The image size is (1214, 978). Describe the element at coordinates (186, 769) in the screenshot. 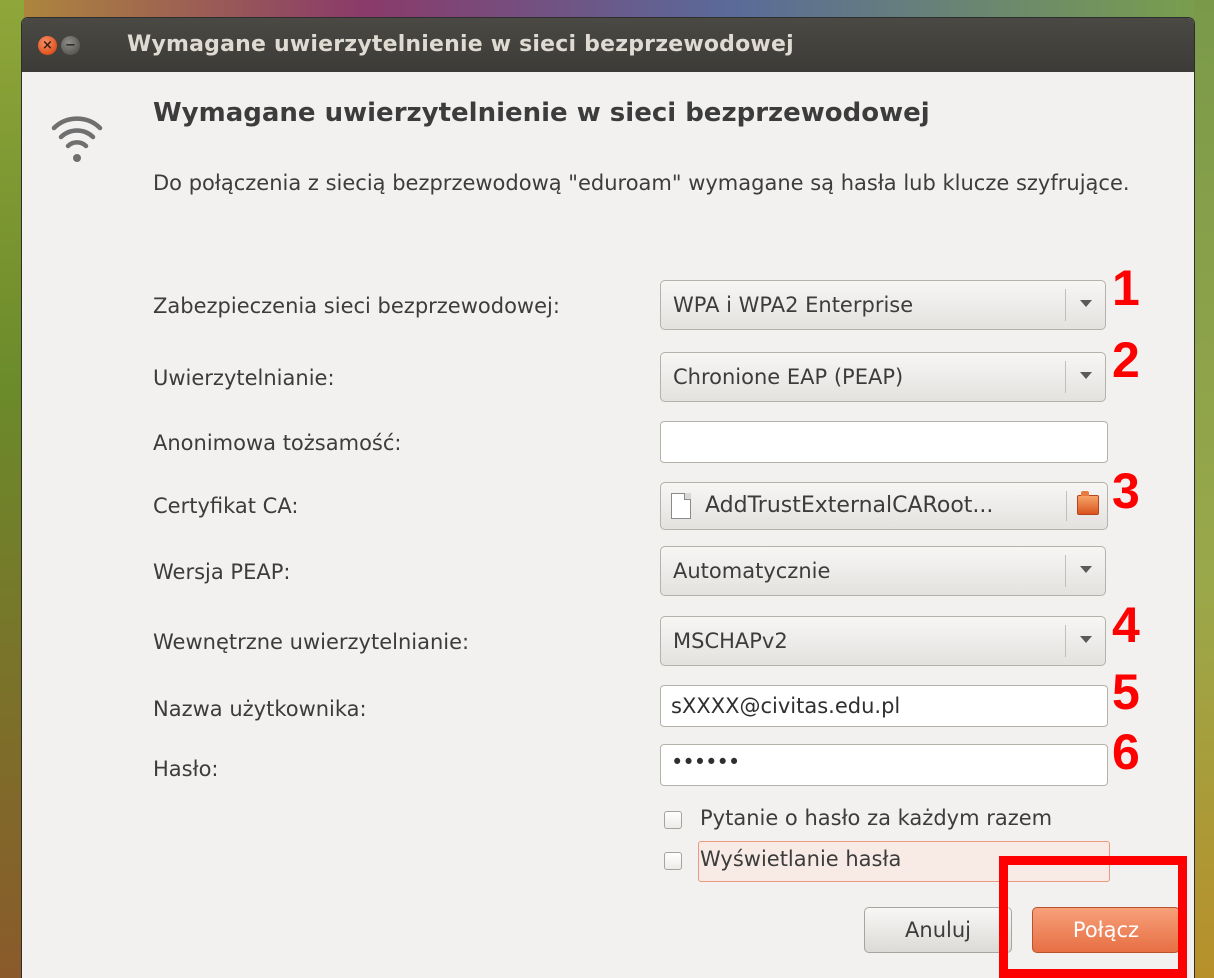

I see `password-label: Hasło:` at that location.